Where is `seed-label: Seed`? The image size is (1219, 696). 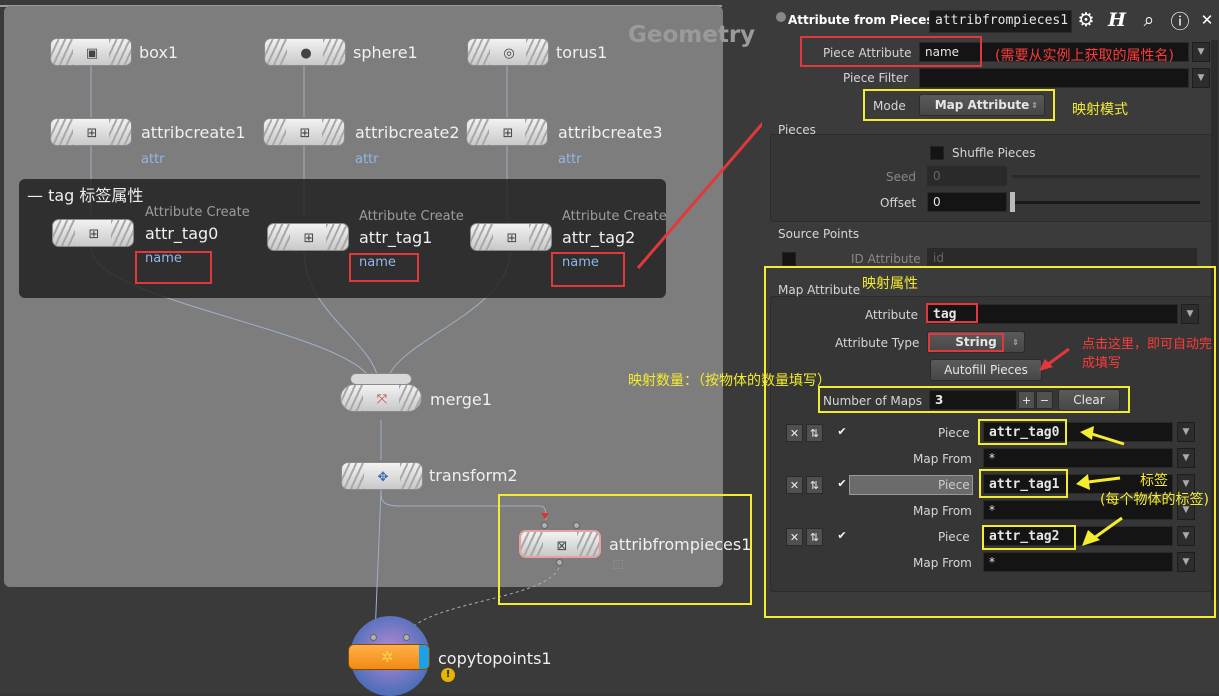
seed-label: Seed is located at coordinates (901, 177).